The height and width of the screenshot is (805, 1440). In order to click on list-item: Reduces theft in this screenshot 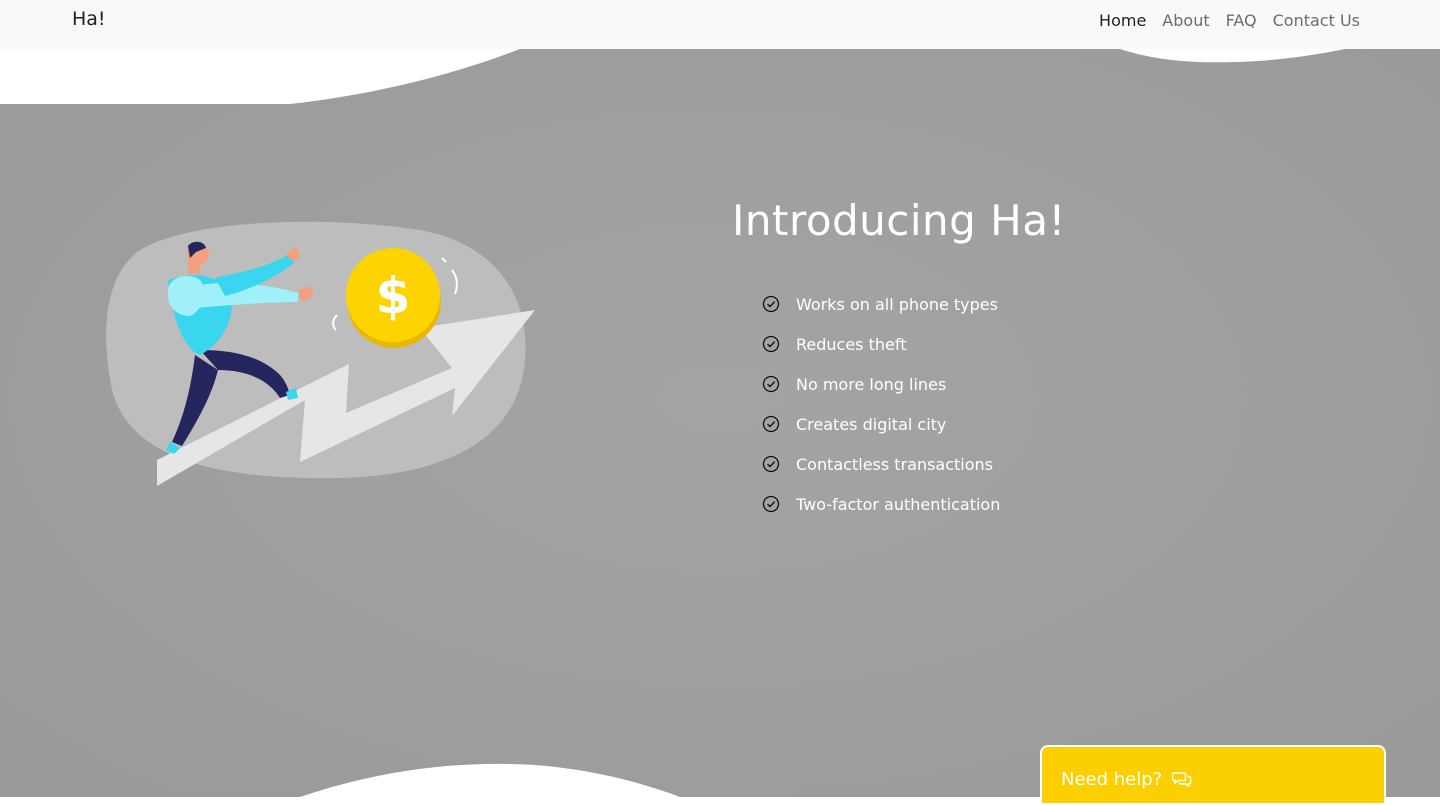, I will do `click(881, 344)`.